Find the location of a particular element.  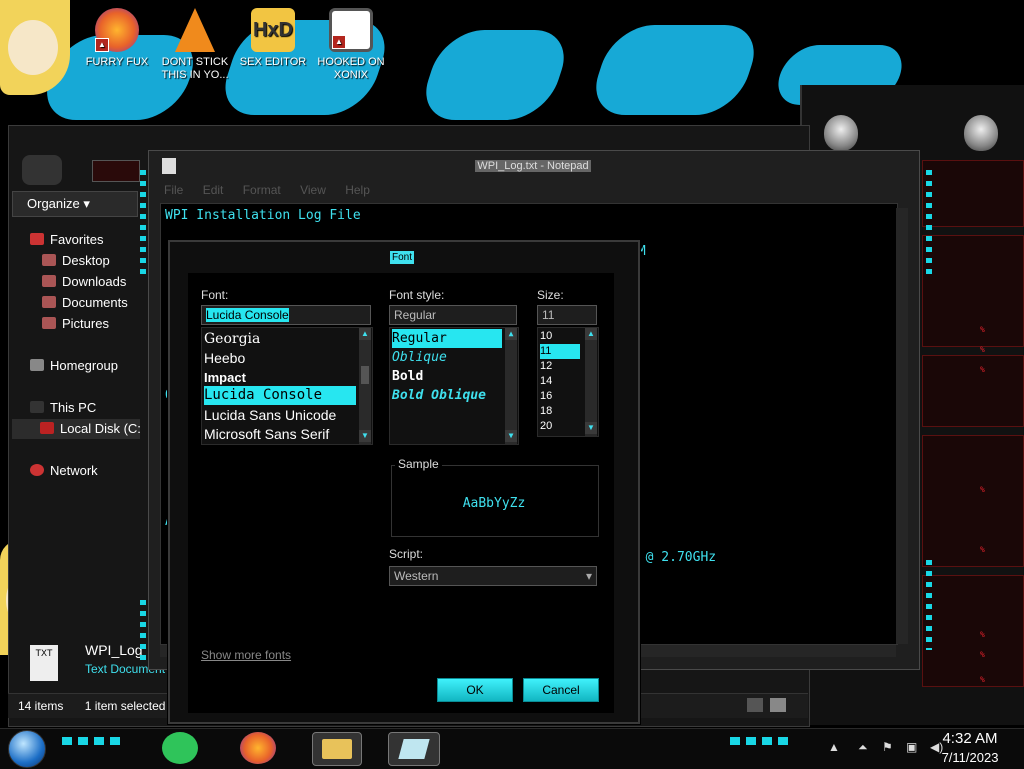

size-item: 16 is located at coordinates (546, 396).